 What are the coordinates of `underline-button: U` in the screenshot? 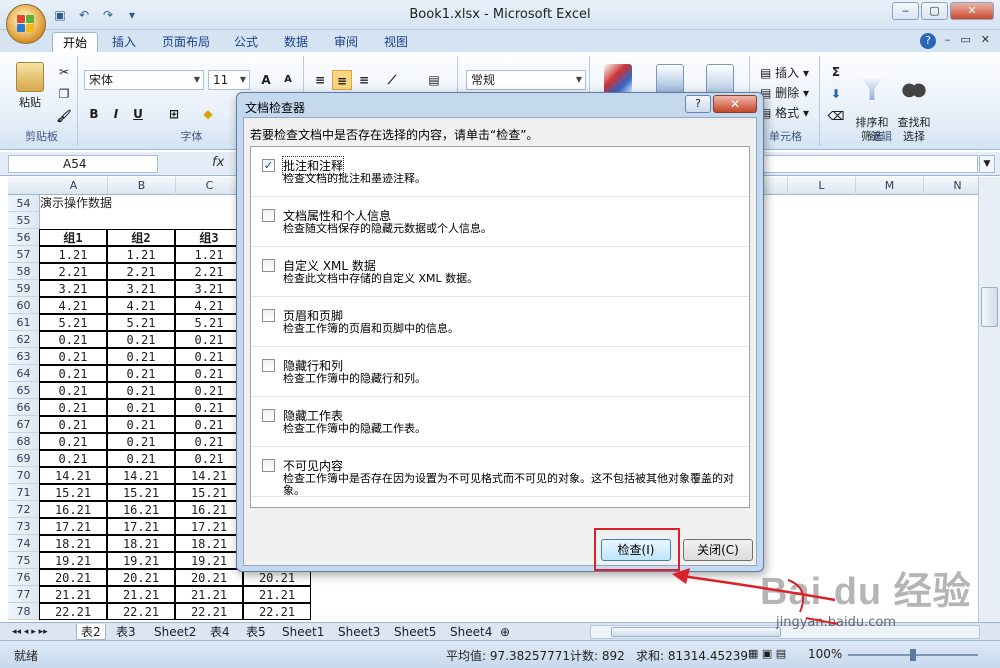 It's located at (138, 114).